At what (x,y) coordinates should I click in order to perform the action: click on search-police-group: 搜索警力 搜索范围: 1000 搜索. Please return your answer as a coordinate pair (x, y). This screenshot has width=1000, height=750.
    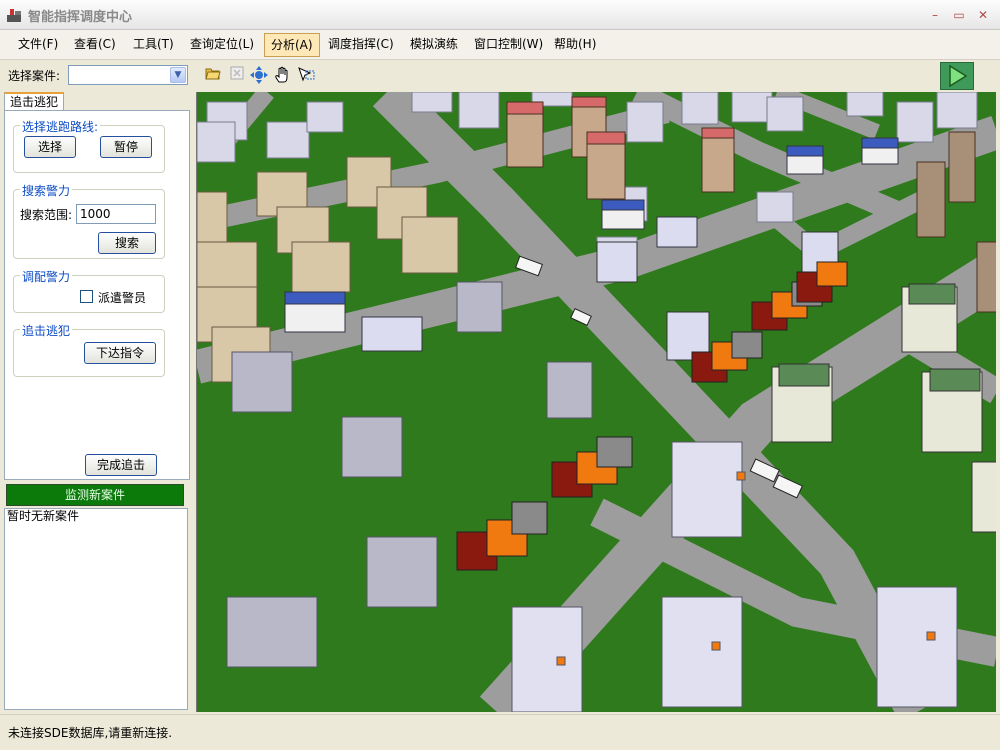
    Looking at the image, I should click on (89, 220).